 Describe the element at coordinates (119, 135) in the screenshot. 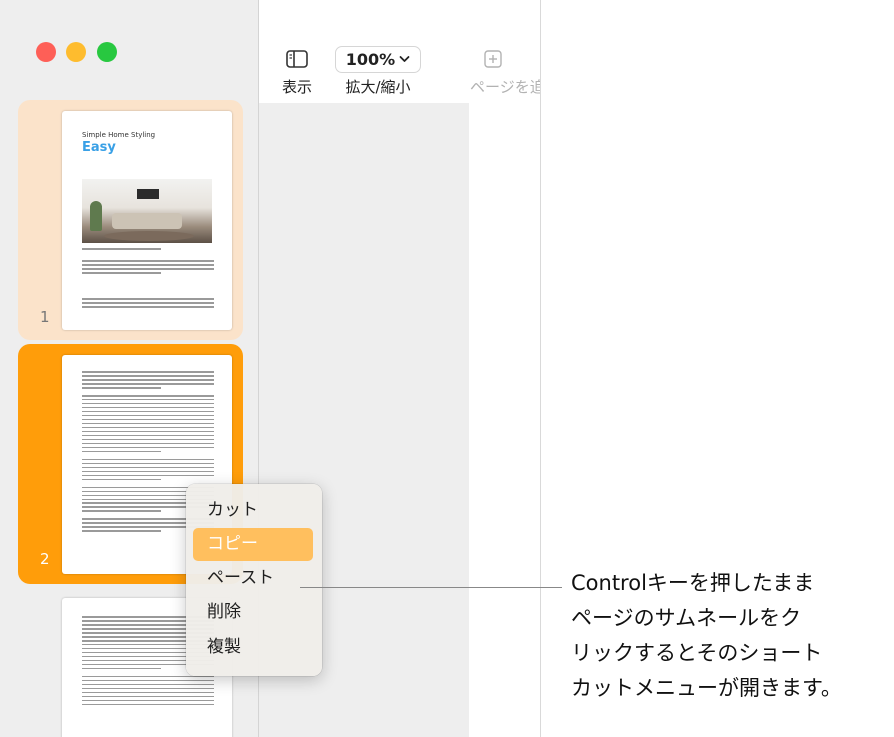

I see `document-subtitle: Simple Home Styling` at that location.